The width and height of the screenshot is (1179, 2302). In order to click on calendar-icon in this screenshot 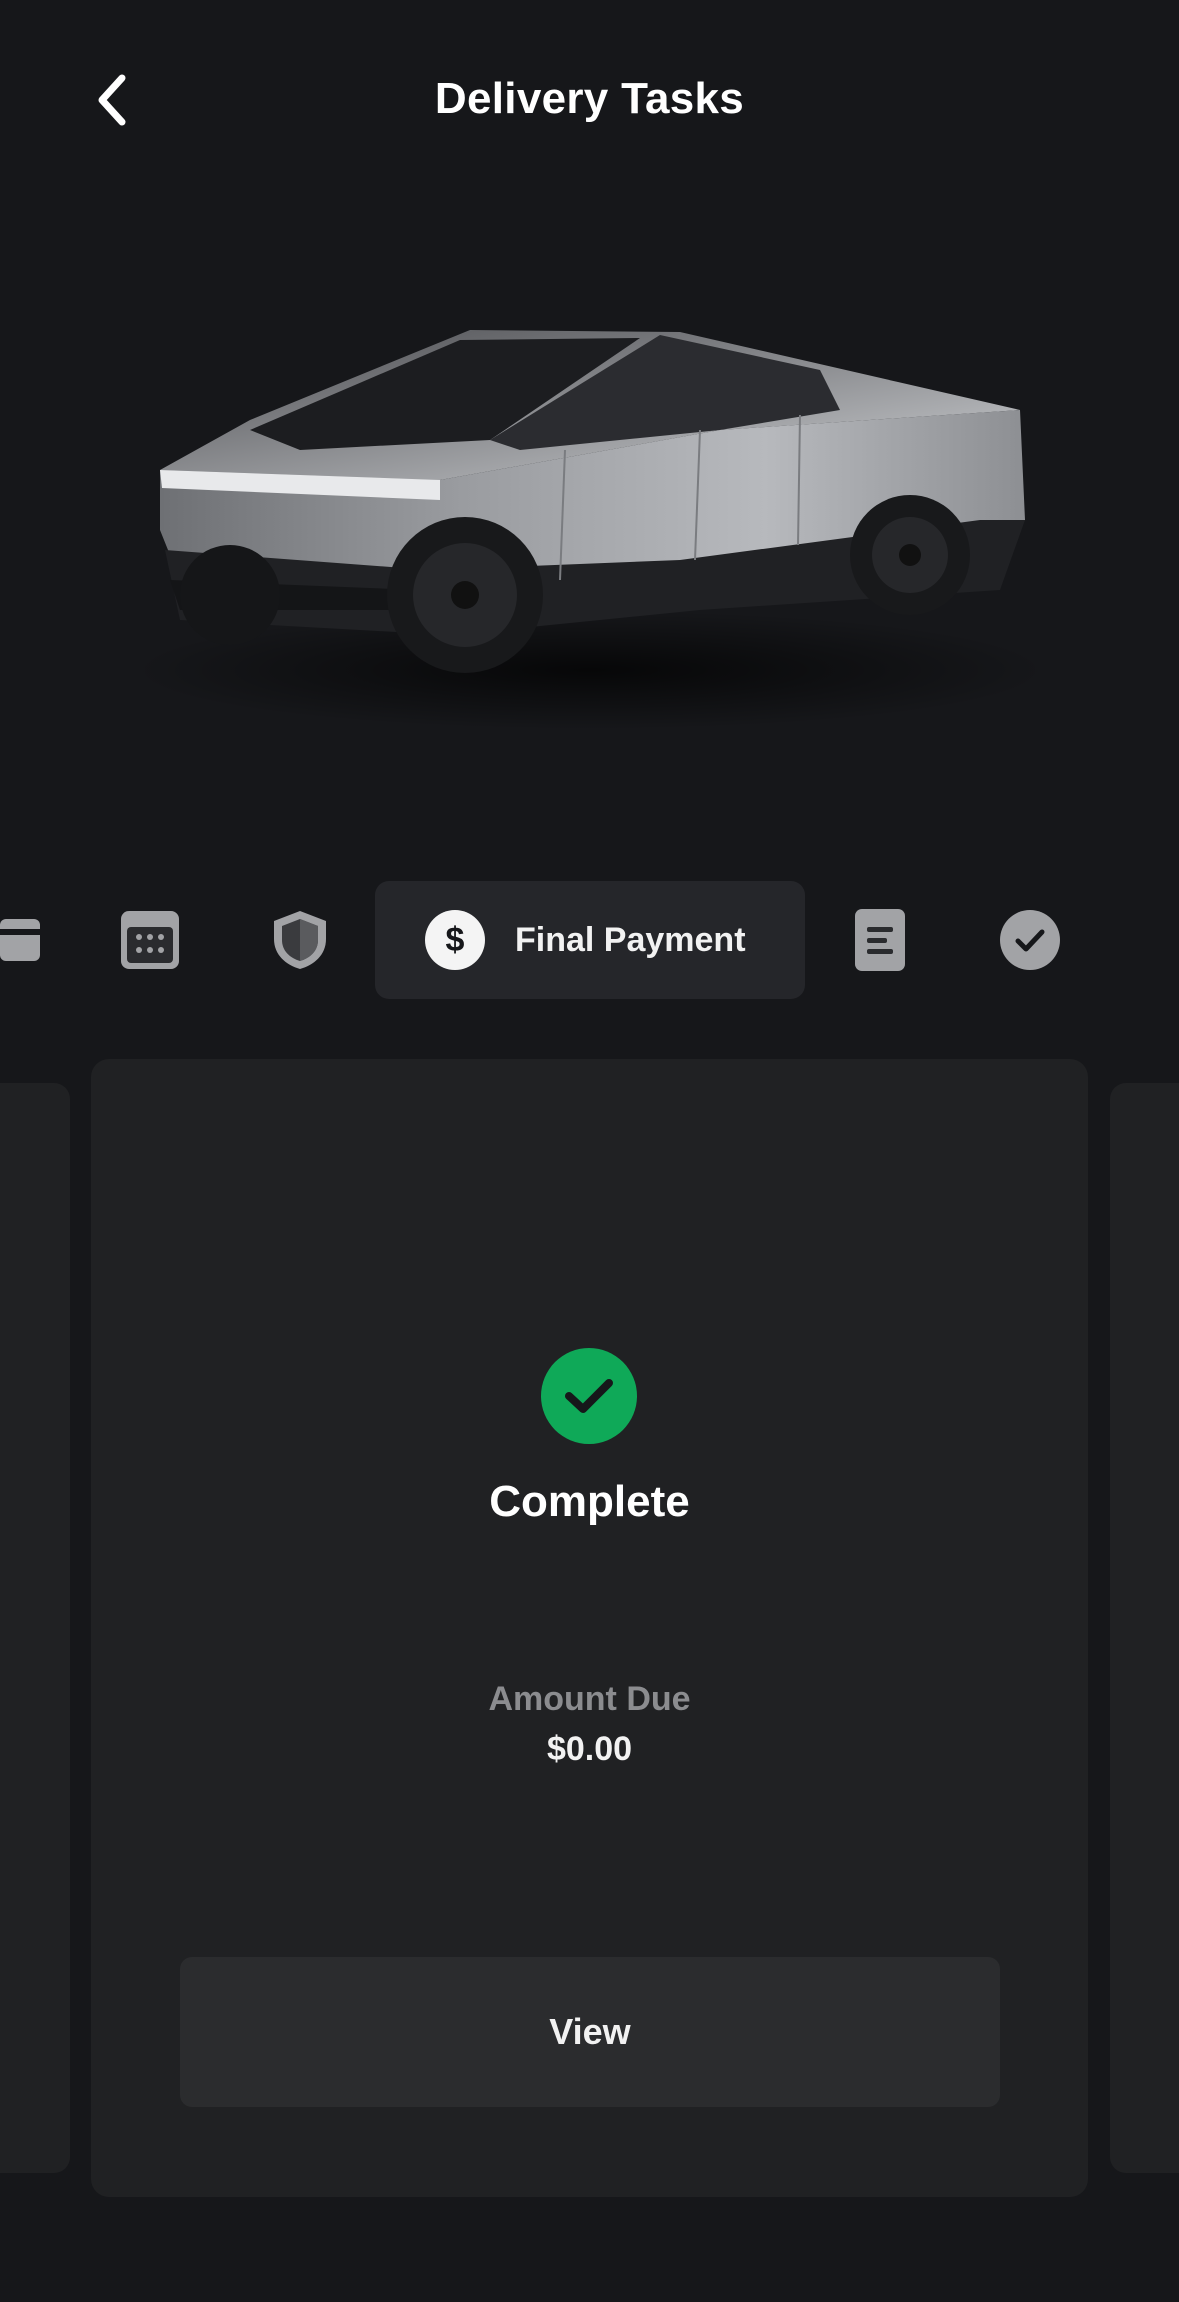, I will do `click(150, 940)`.